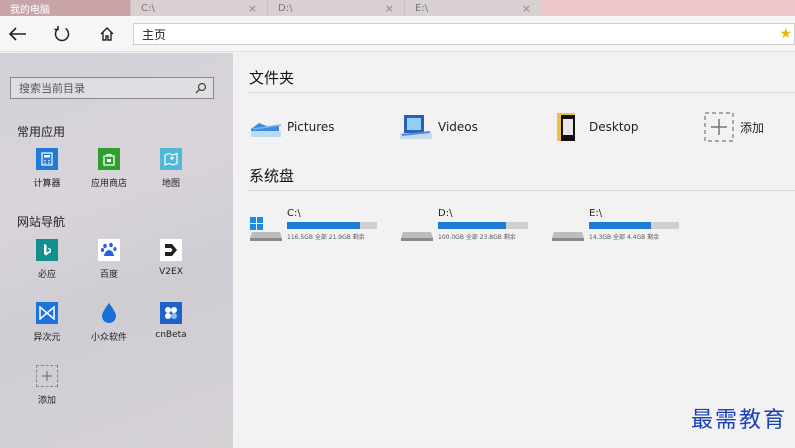 This screenshot has width=795, height=448. What do you see at coordinates (171, 272) in the screenshot?
I see `site-label: V2EX` at bounding box center [171, 272].